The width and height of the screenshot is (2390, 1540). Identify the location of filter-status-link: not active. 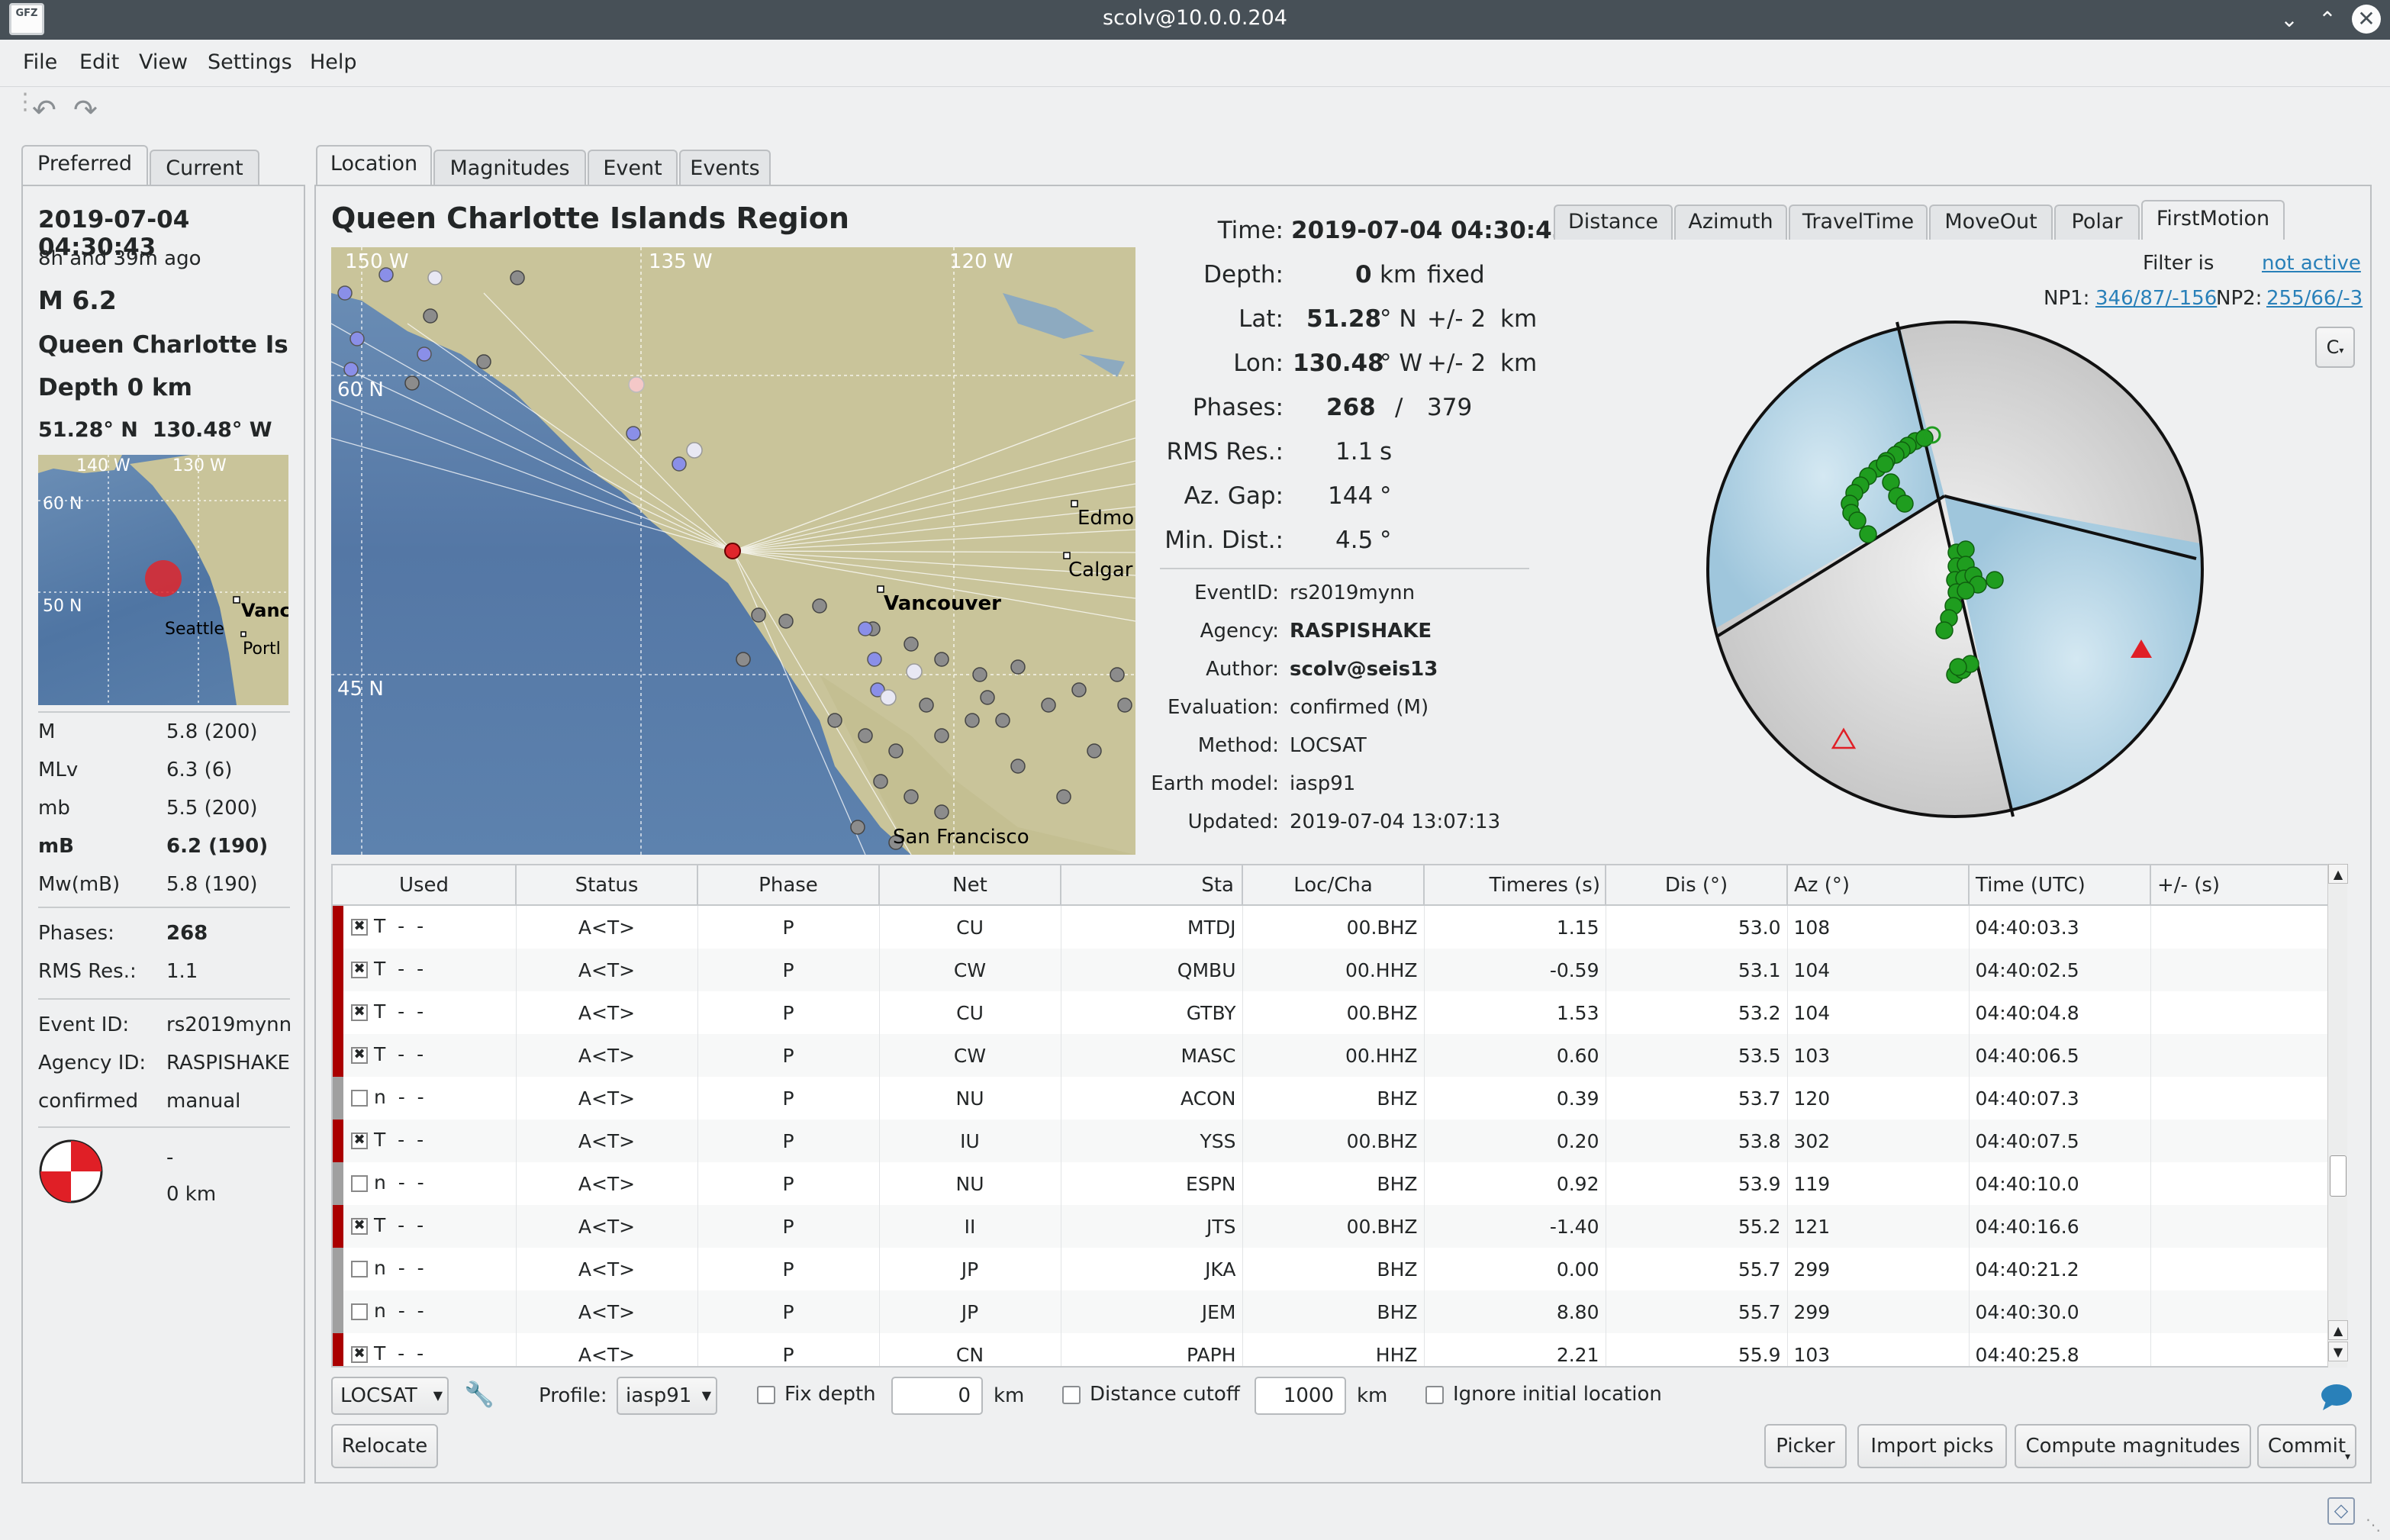
(2311, 264).